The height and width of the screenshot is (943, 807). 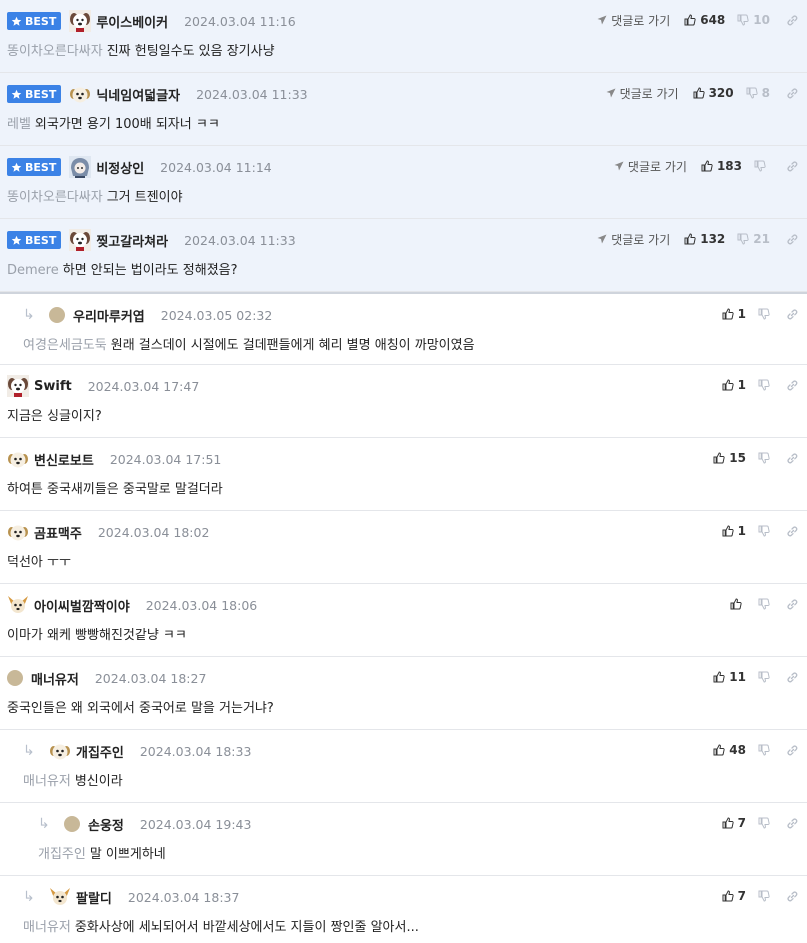 I want to click on downvote-button: 8, so click(x=758, y=93).